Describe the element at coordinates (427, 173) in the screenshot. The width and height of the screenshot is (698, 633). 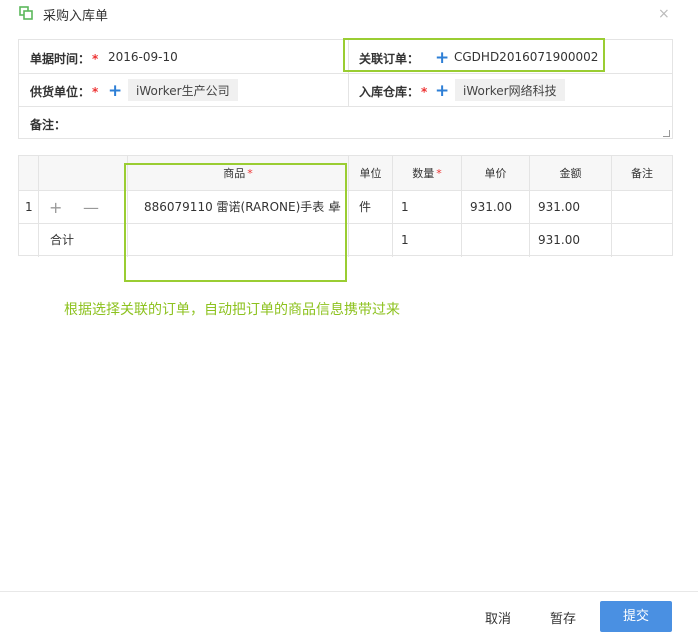
I see `header-quantity: 数量 *` at that location.